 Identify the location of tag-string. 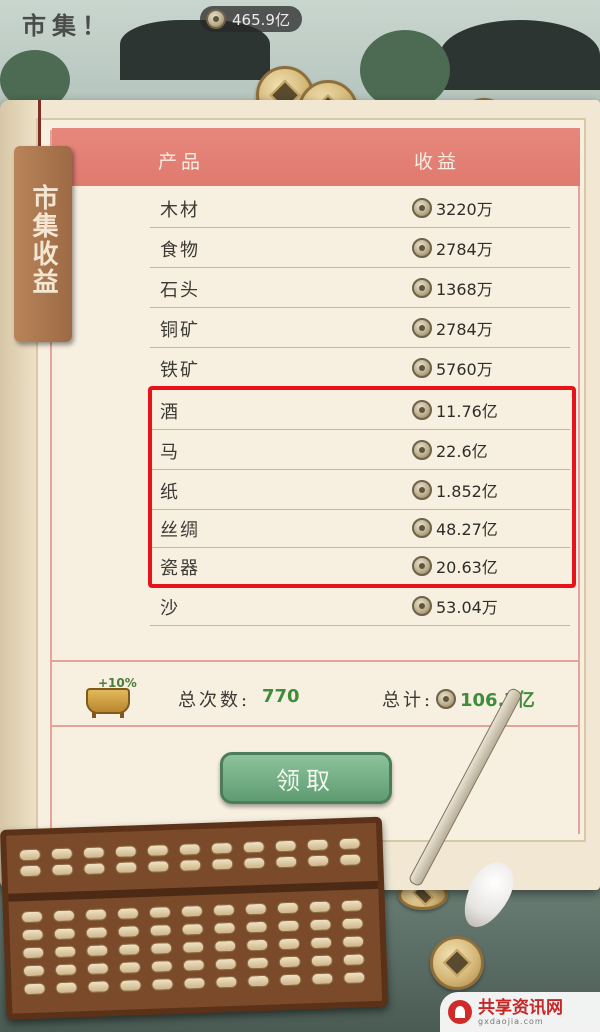
(39, 125).